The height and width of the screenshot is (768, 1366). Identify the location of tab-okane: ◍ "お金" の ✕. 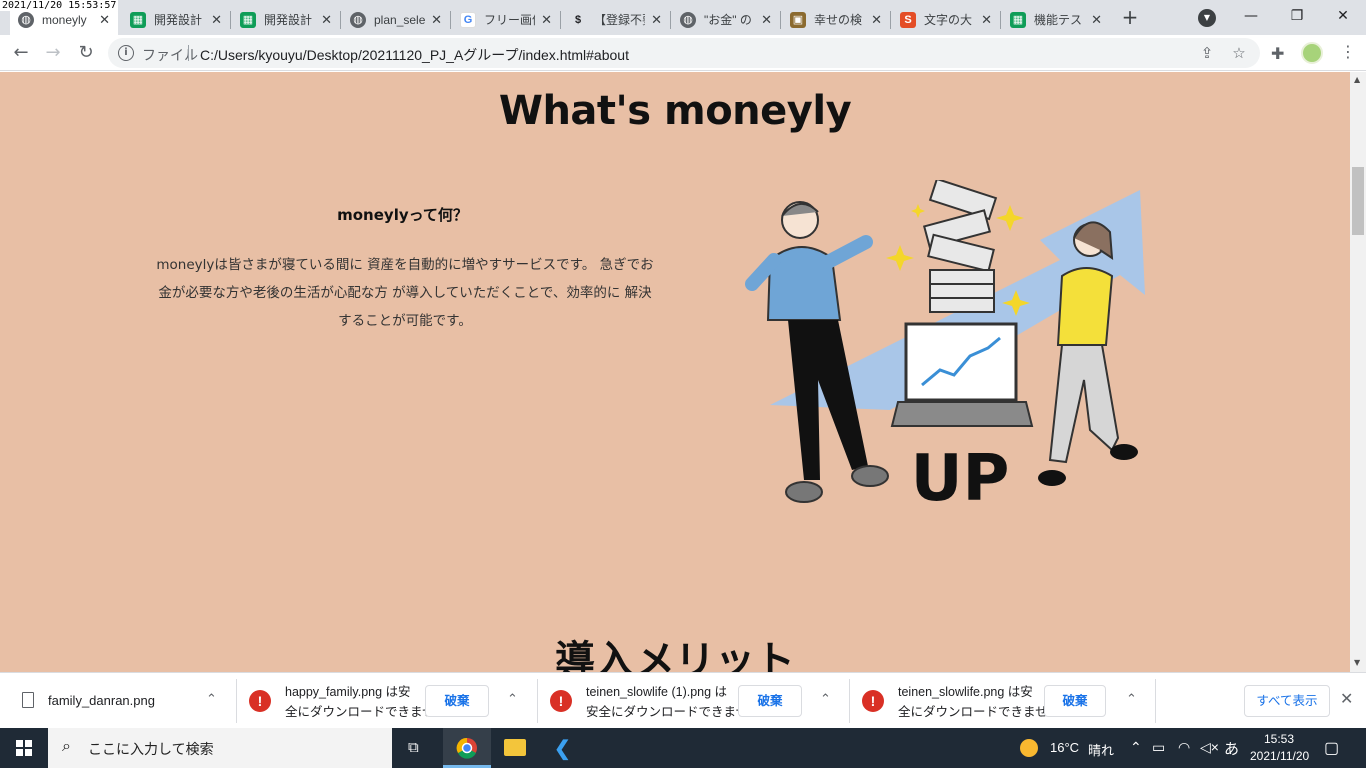
(726, 19).